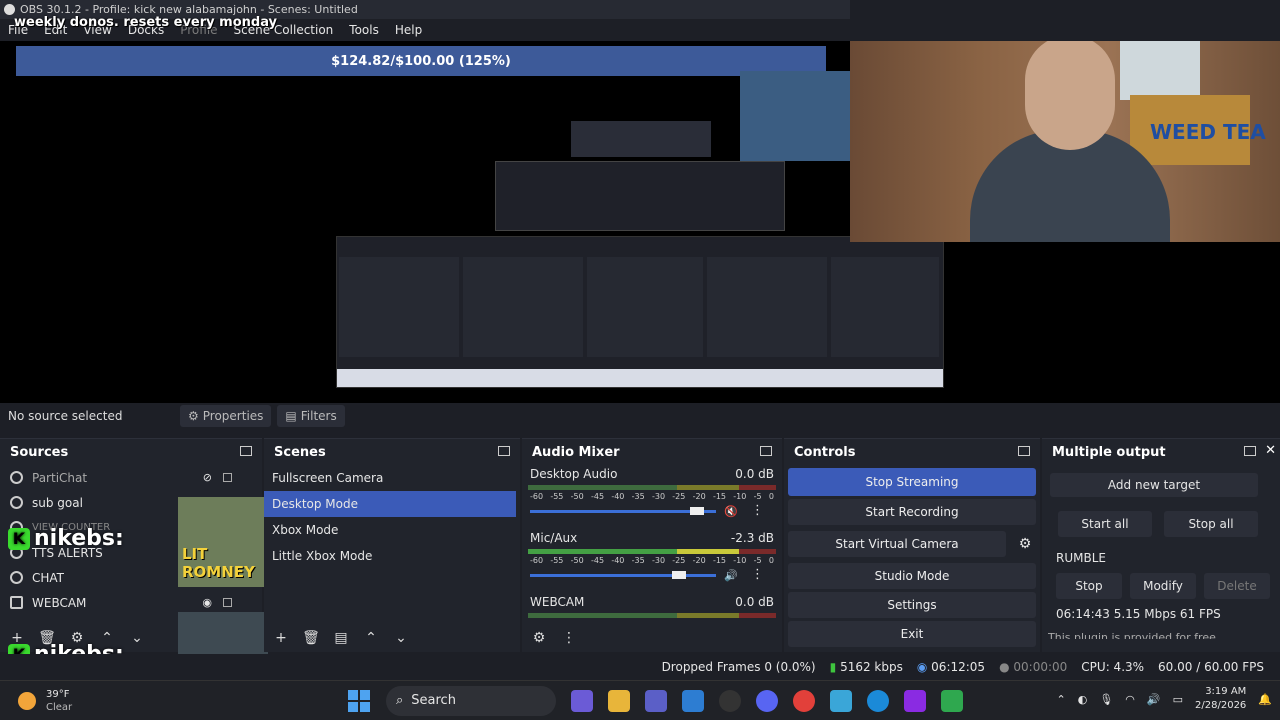  Describe the element at coordinates (641, 139) in the screenshot. I see `nested-preview-small` at that location.